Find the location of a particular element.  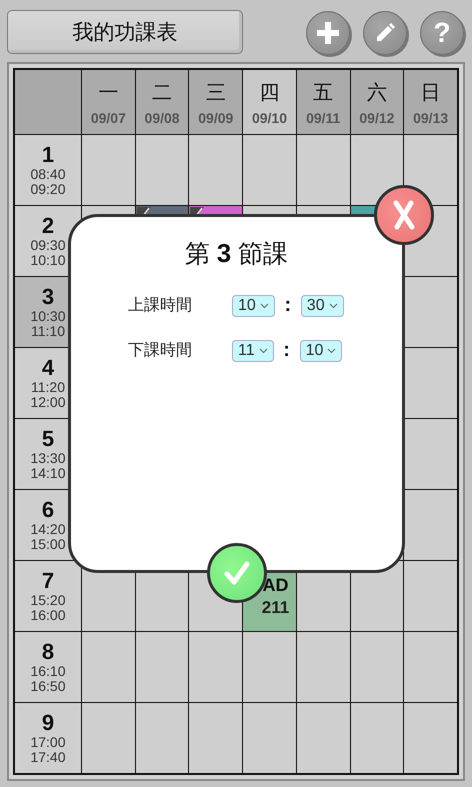

course-name: AD is located at coordinates (275, 585).